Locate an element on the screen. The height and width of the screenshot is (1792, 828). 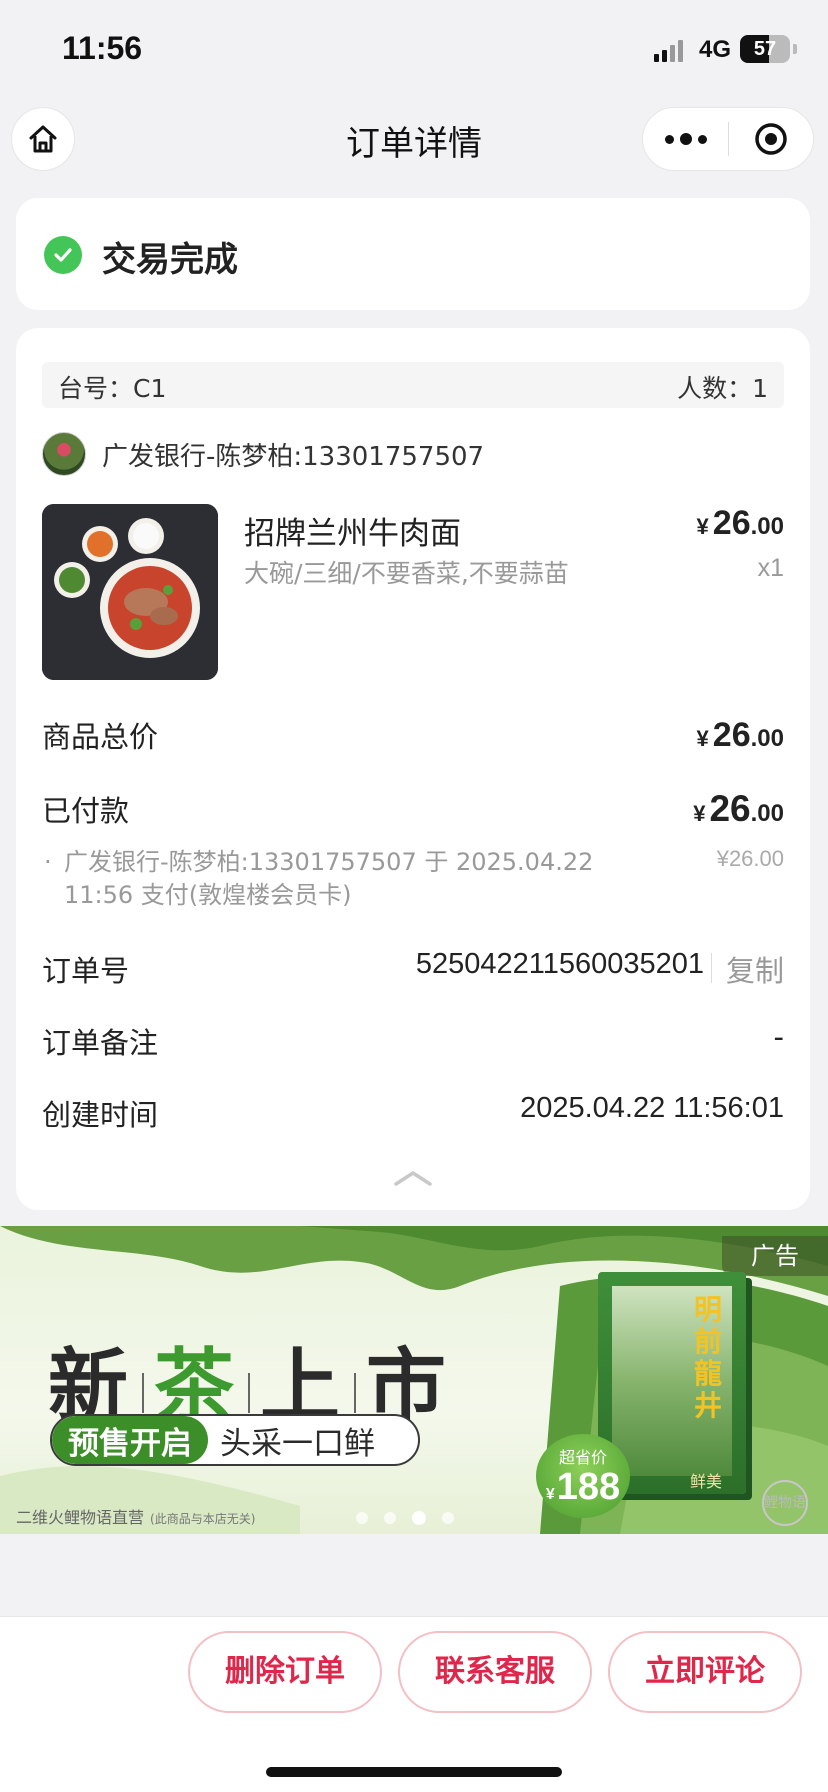
tea-product-name: 明前龍井 is located at coordinates (708, 1357).